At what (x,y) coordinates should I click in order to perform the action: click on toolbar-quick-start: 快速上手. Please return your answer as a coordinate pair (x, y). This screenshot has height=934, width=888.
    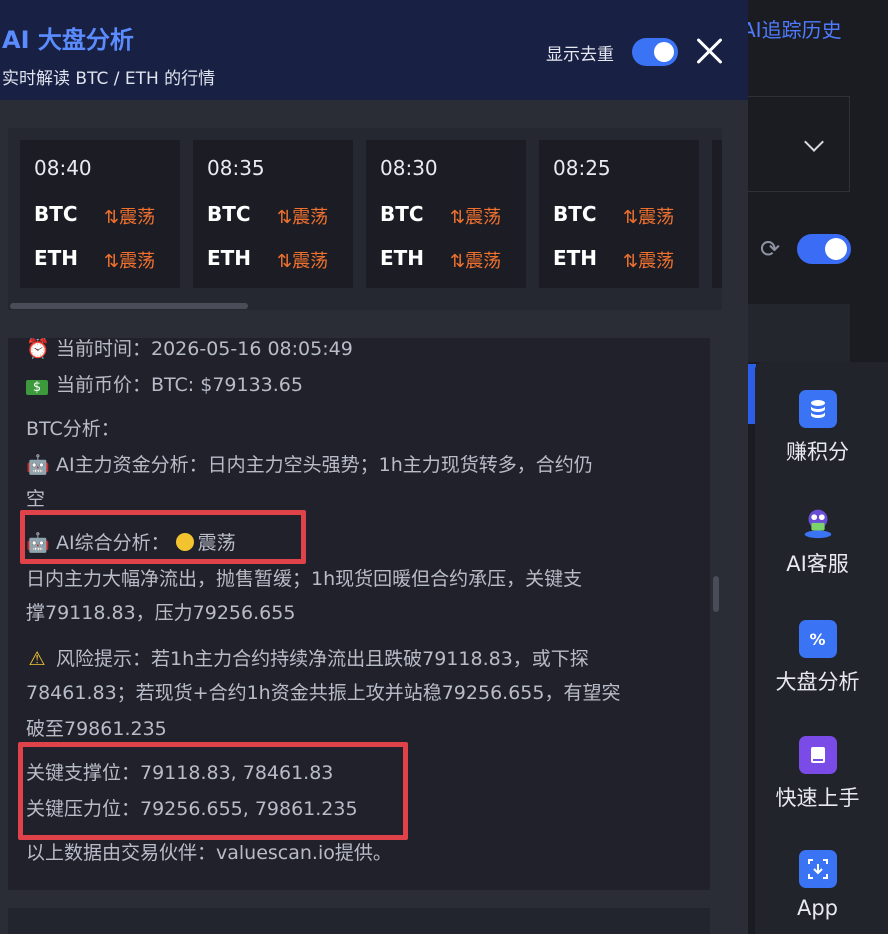
    Looking at the image, I should click on (817, 774).